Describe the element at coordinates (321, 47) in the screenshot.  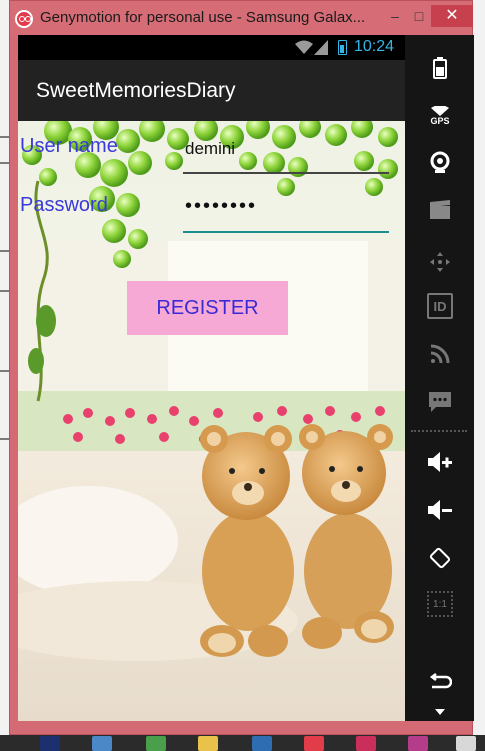
I see `signal-icon` at that location.